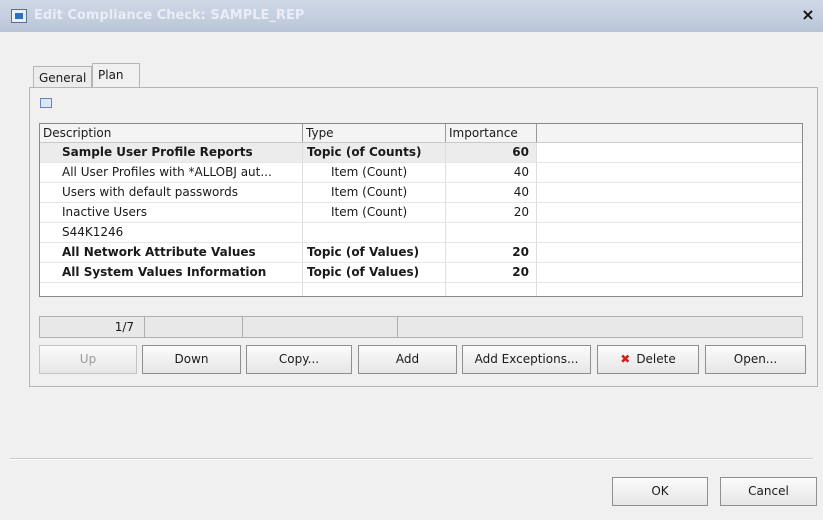 This screenshot has height=520, width=823. I want to click on delete-icon: ✖, so click(625, 359).